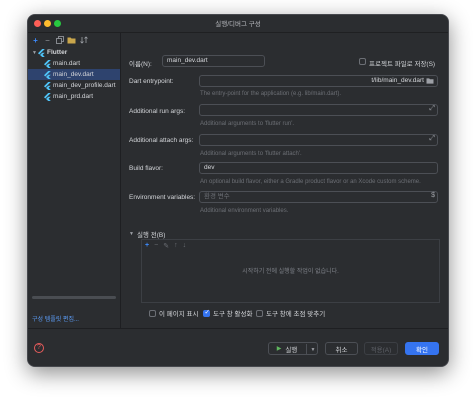 This screenshot has width=474, height=400. What do you see at coordinates (176, 246) in the screenshot?
I see `up-icon: ↑` at bounding box center [176, 246].